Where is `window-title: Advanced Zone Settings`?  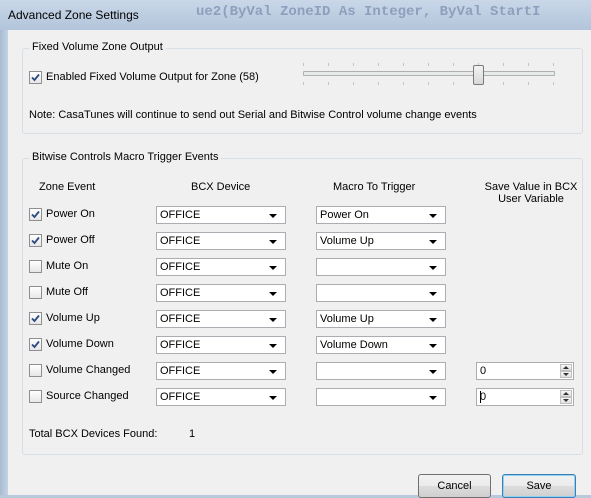 window-title: Advanced Zone Settings is located at coordinates (73, 15).